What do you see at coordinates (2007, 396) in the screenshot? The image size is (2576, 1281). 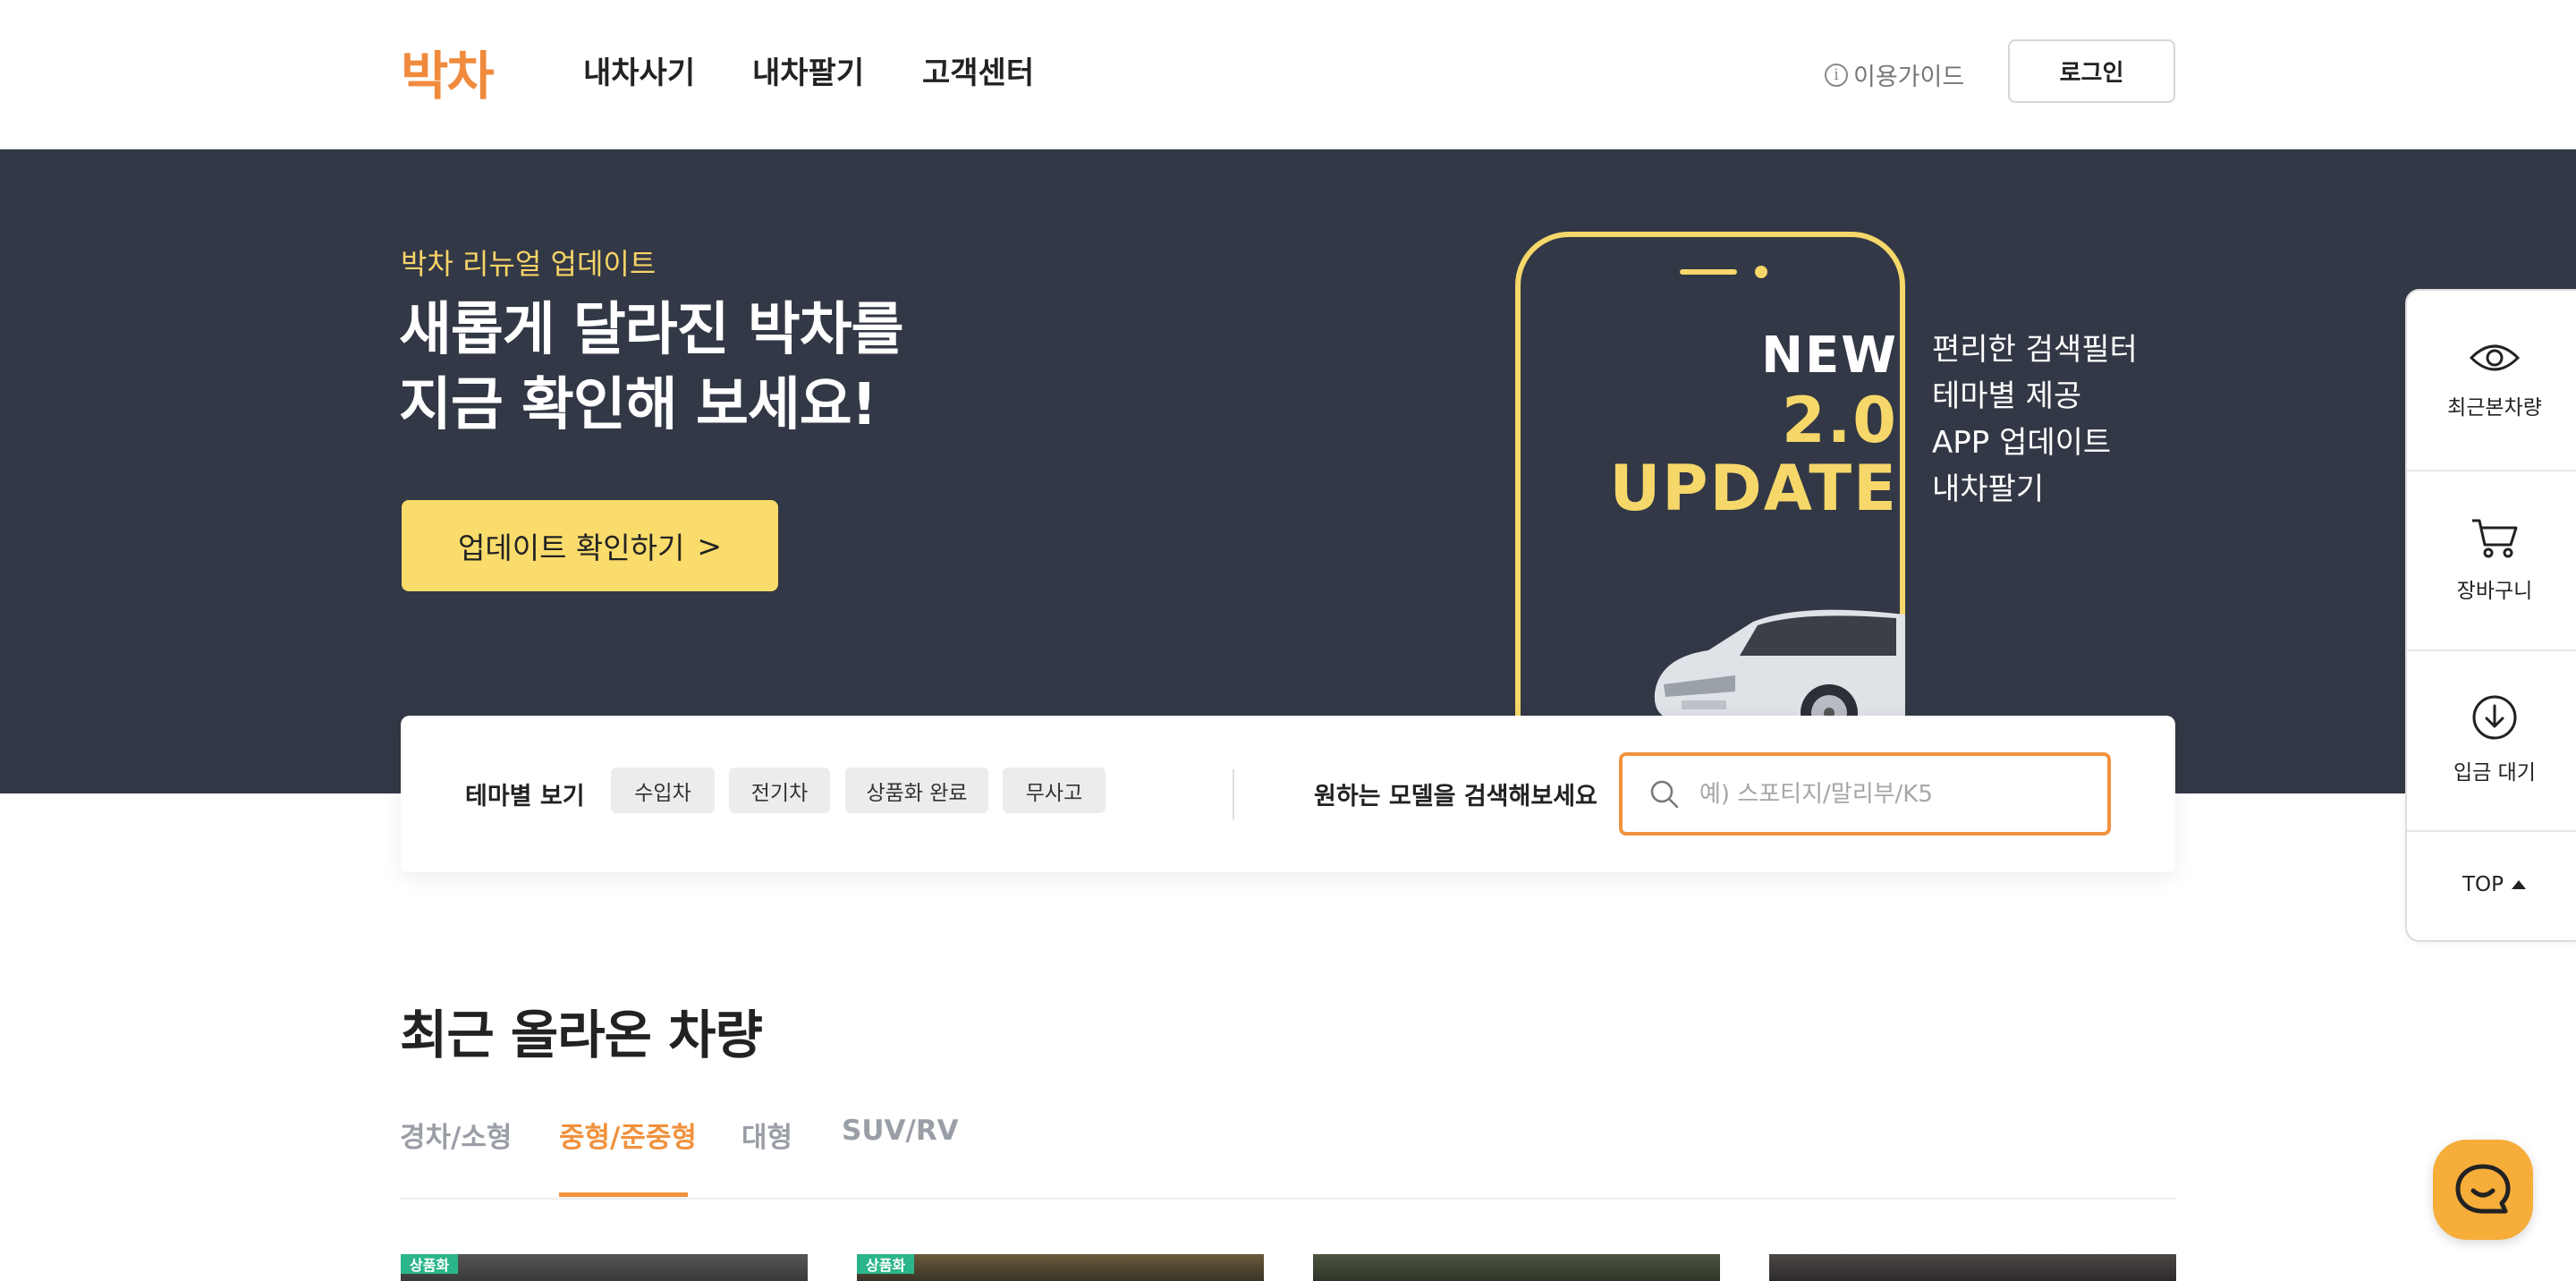 I see `feature-theme: 테마별 제공` at bounding box center [2007, 396].